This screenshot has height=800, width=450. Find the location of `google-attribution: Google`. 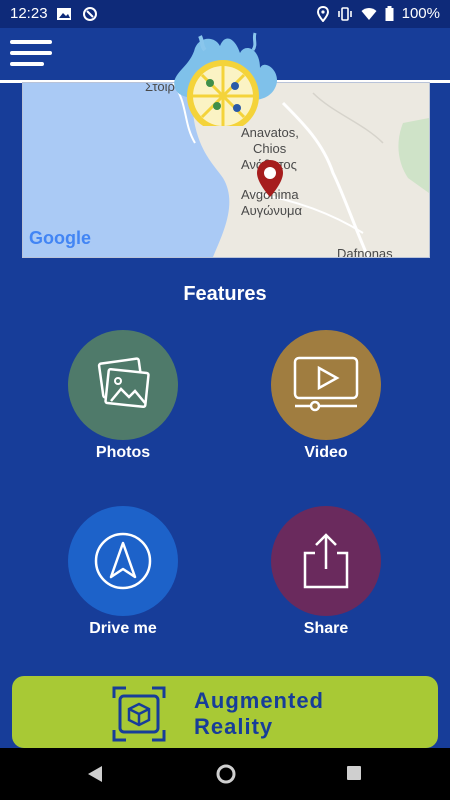

google-attribution: Google is located at coordinates (60, 238).